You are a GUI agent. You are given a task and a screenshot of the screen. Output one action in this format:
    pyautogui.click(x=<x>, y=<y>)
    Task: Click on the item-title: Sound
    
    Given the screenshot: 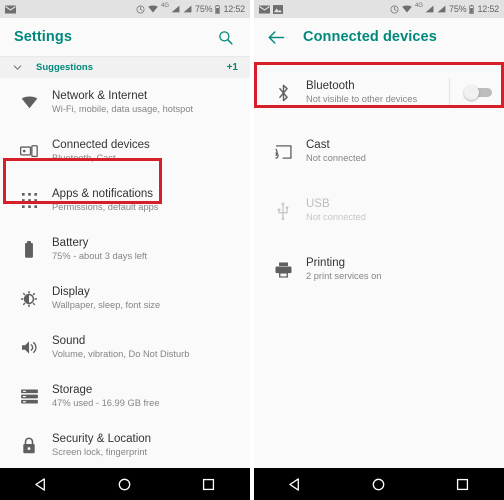 What is the action you would take?
    pyautogui.click(x=69, y=341)
    